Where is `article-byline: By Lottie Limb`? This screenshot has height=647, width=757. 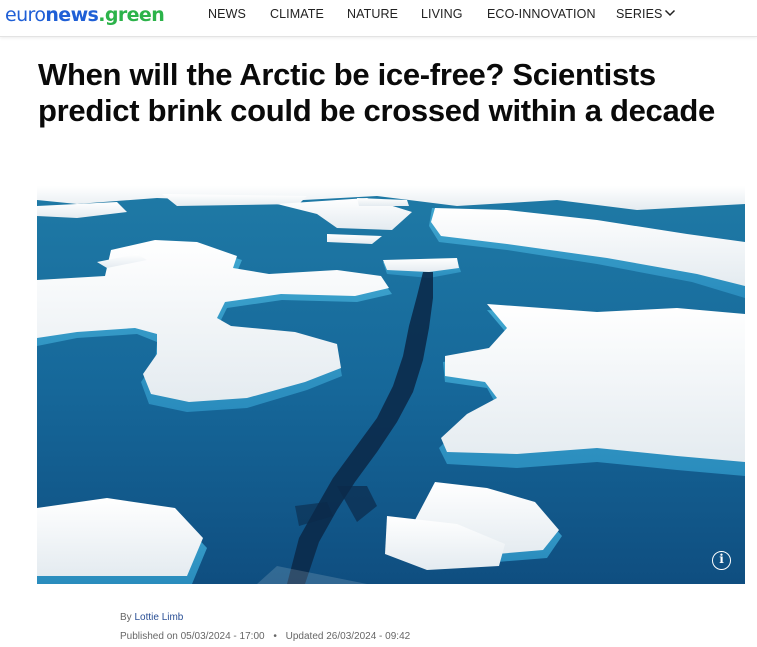
article-byline: By Lottie Limb is located at coordinates (151, 617).